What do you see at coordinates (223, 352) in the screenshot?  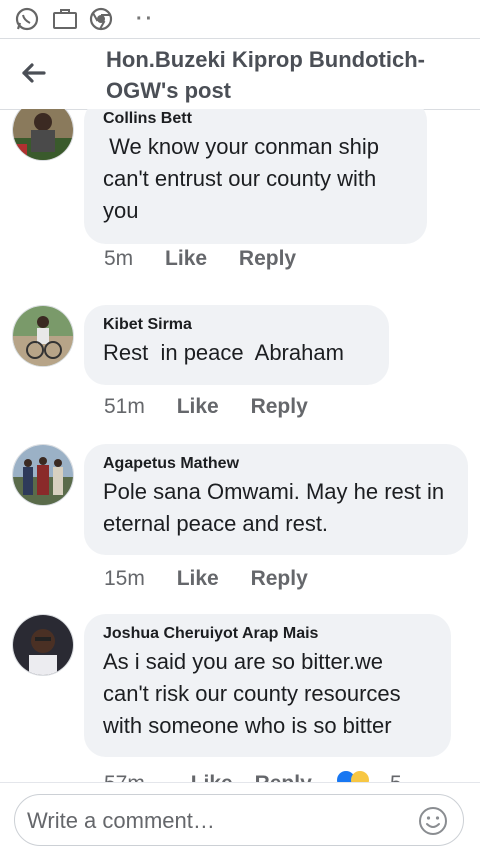 I see `comment-text: Rest in peace Abraham` at bounding box center [223, 352].